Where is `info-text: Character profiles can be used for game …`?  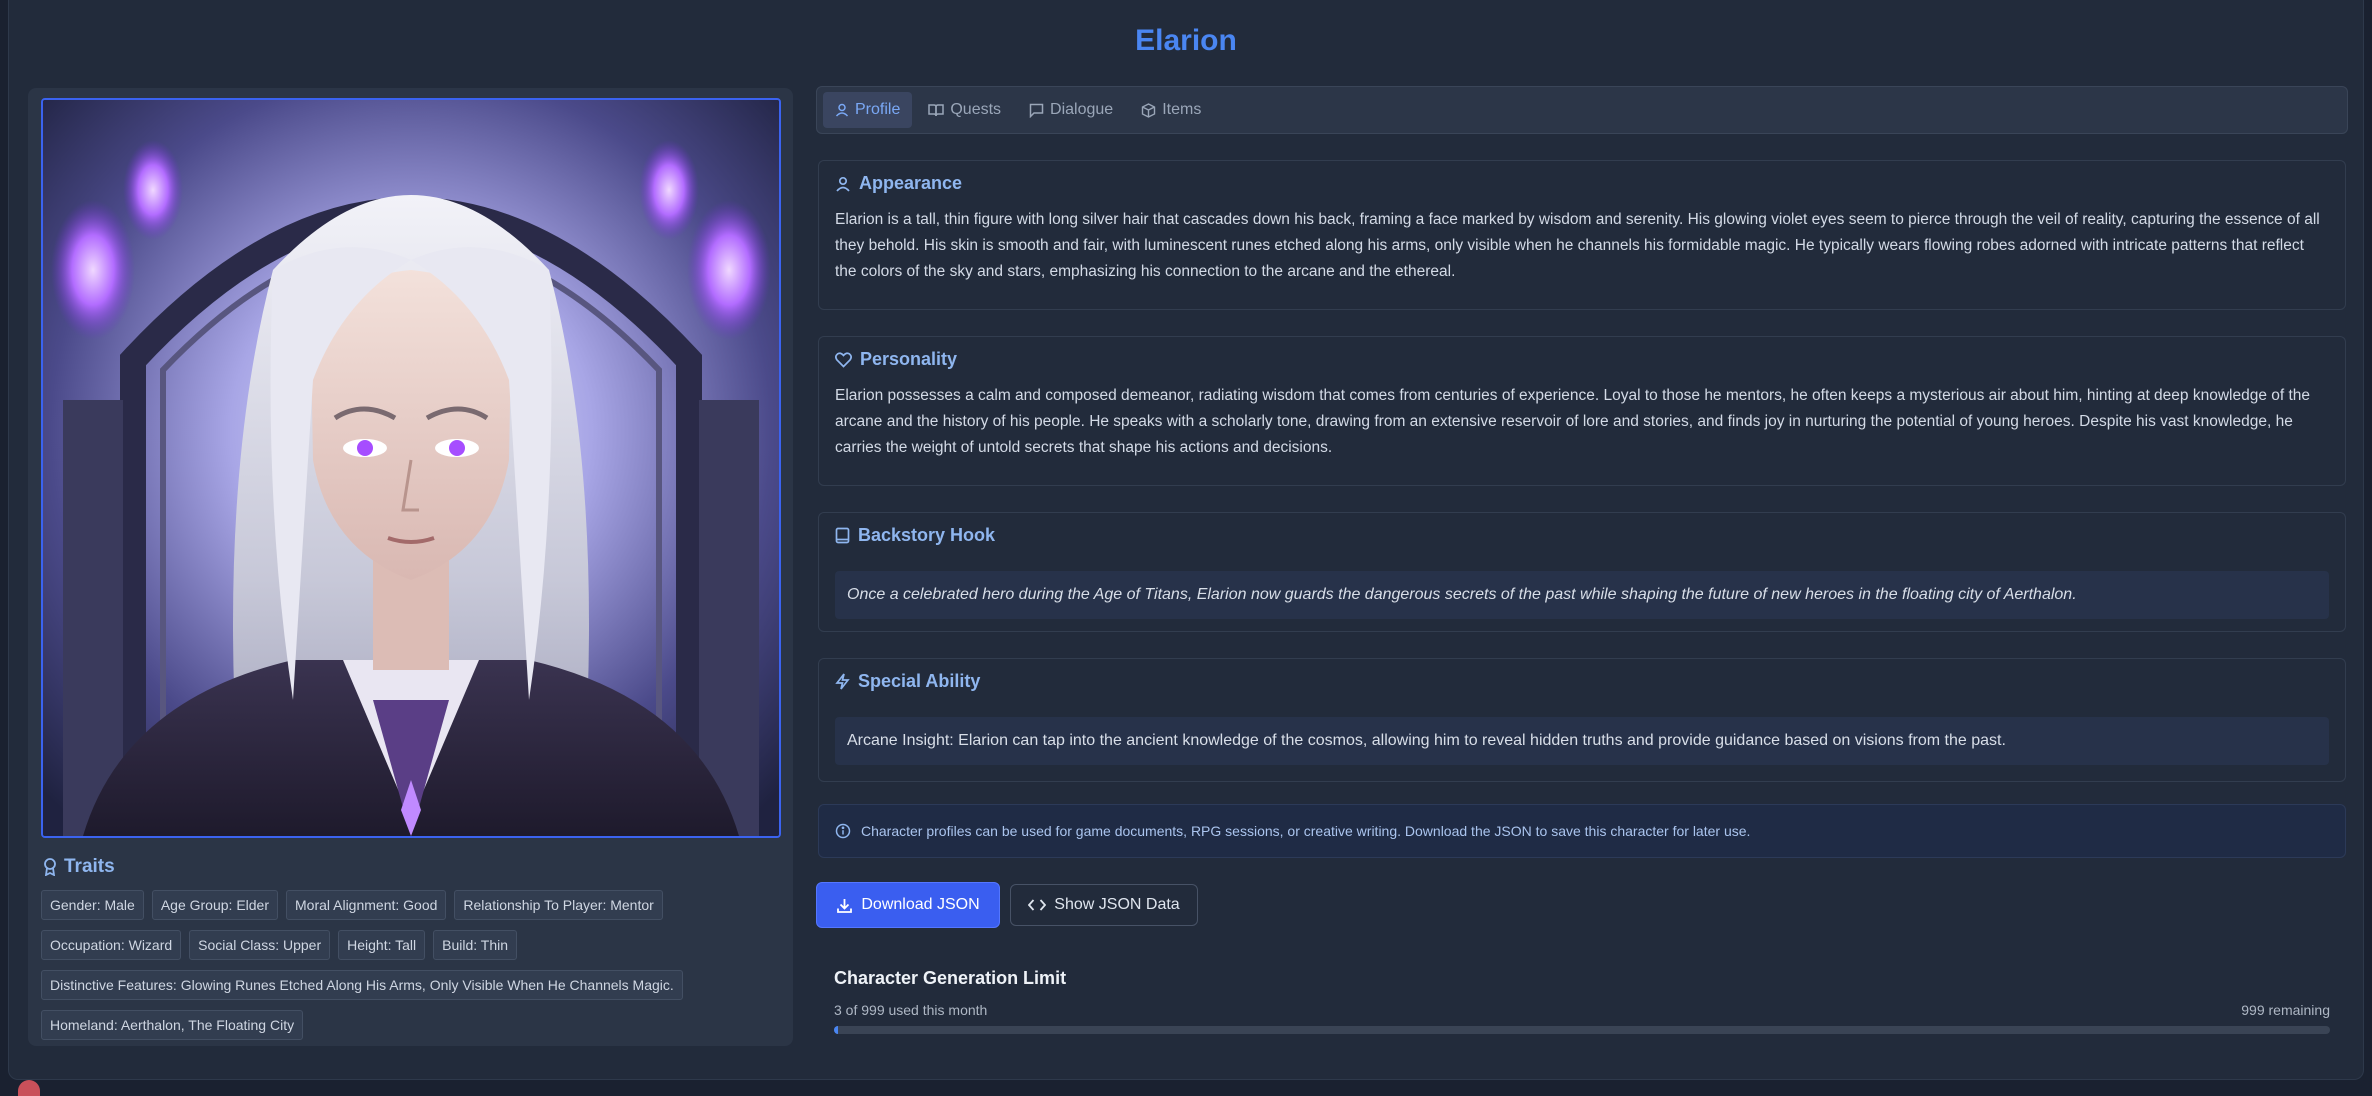
info-text: Character profiles can be used for game … is located at coordinates (1306, 831).